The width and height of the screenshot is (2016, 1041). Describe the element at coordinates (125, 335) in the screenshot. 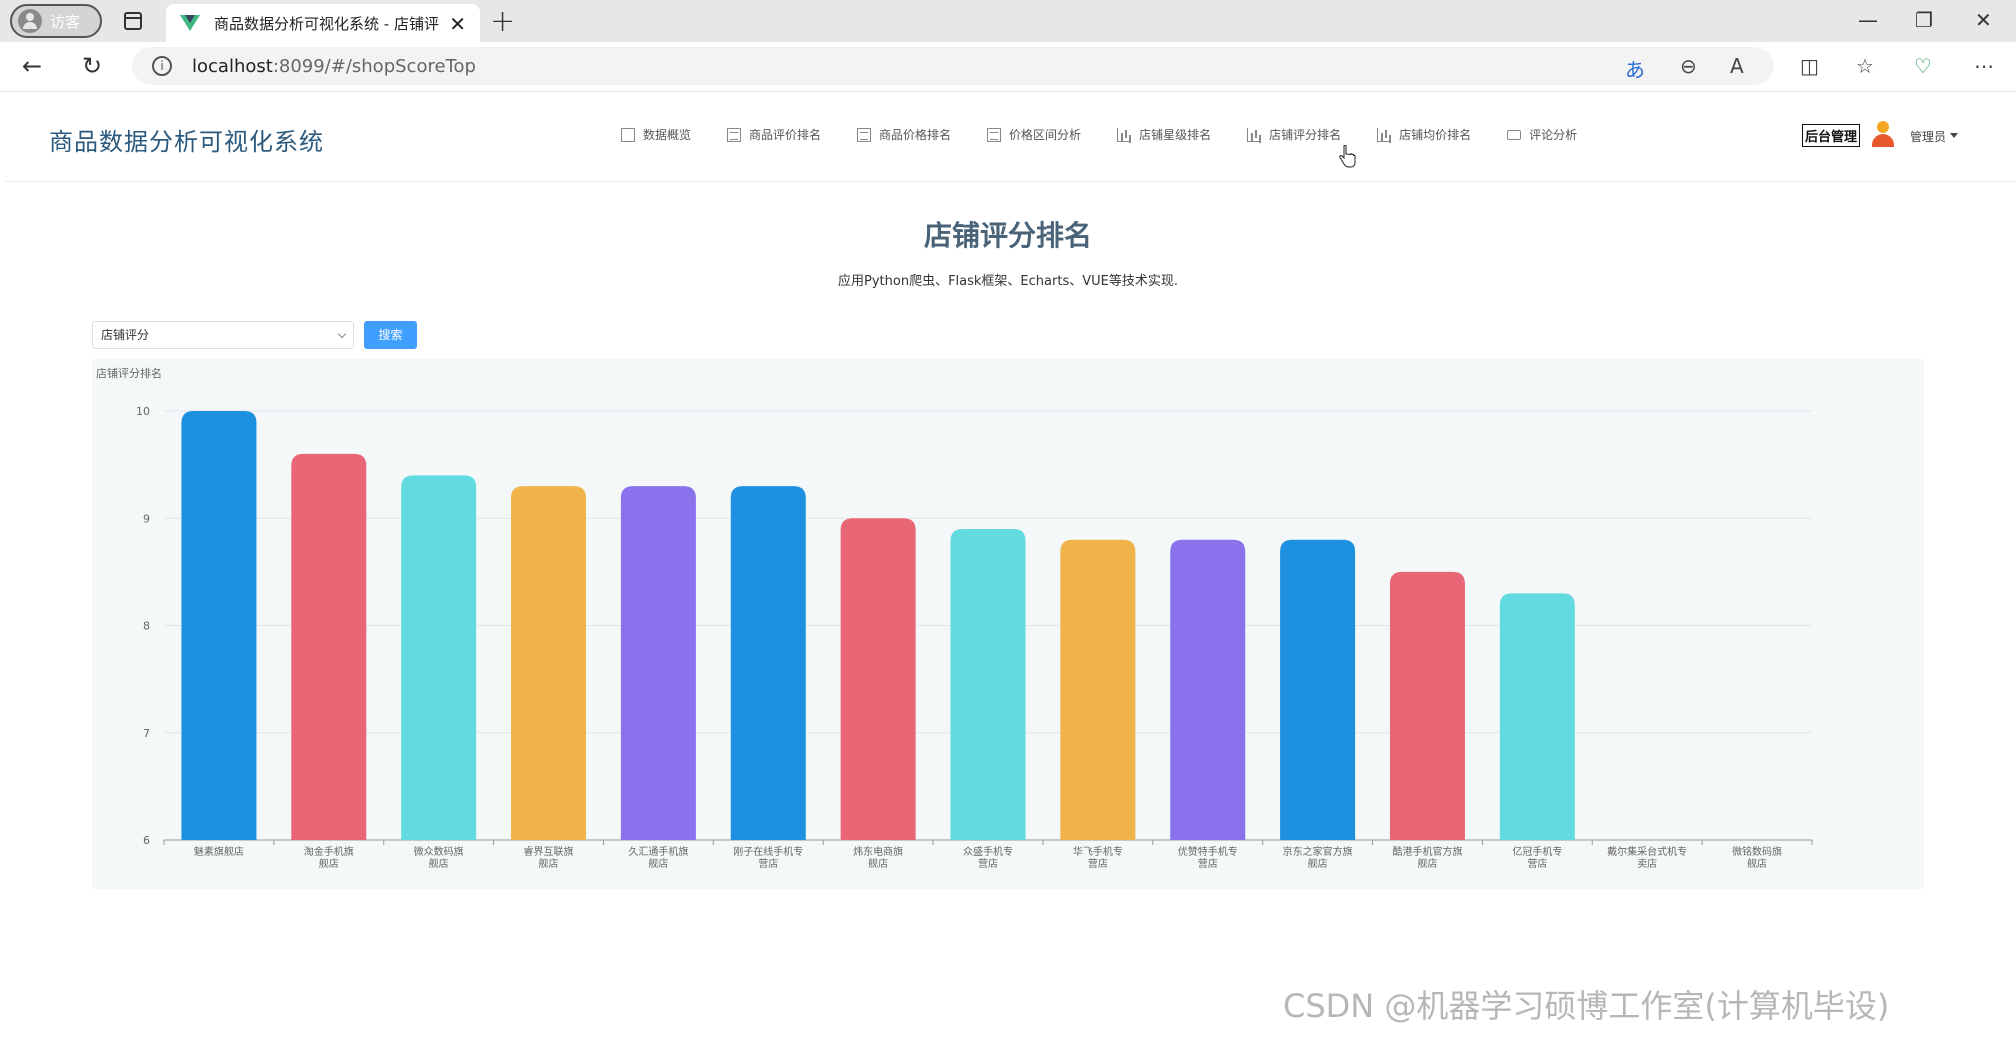

I see `metric-select-value: 店铺评分` at that location.